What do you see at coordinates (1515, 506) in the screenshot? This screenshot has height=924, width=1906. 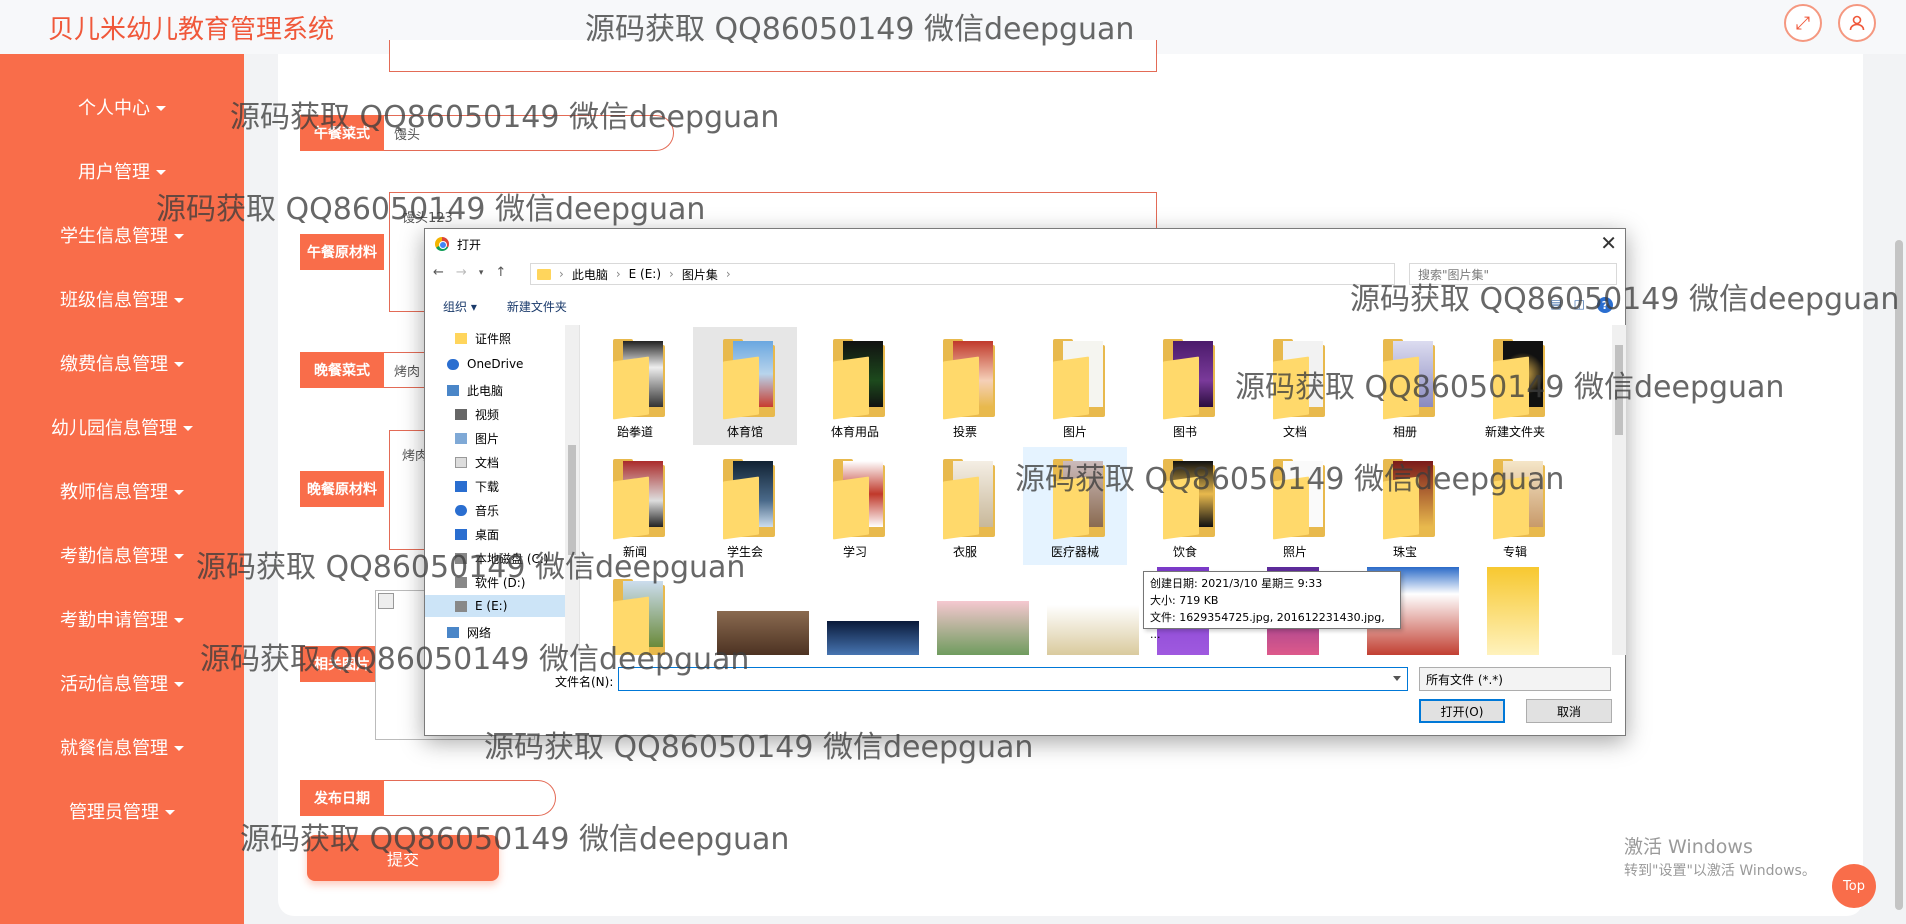 I see `folder-item: 专辑` at bounding box center [1515, 506].